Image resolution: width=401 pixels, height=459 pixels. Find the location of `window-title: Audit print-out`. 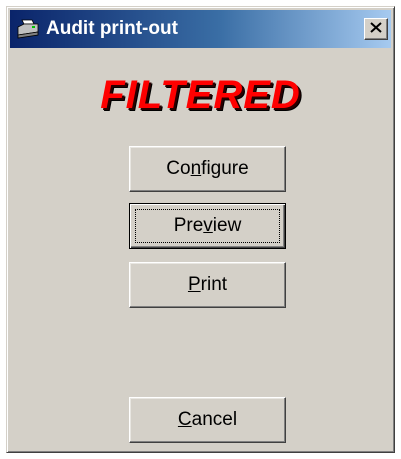

window-title: Audit print-out is located at coordinates (112, 28).